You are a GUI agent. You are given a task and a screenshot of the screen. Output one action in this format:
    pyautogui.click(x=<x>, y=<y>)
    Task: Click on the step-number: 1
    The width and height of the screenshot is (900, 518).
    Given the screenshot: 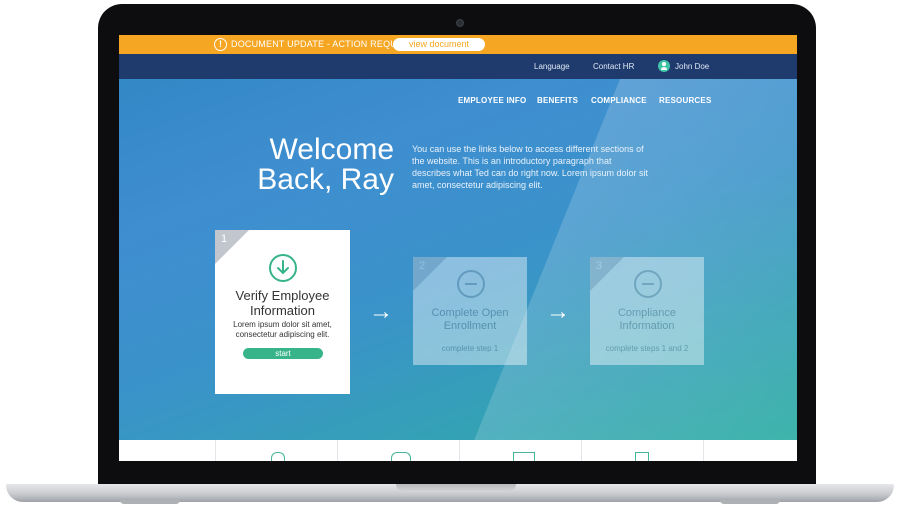 What is the action you would take?
    pyautogui.click(x=224, y=239)
    